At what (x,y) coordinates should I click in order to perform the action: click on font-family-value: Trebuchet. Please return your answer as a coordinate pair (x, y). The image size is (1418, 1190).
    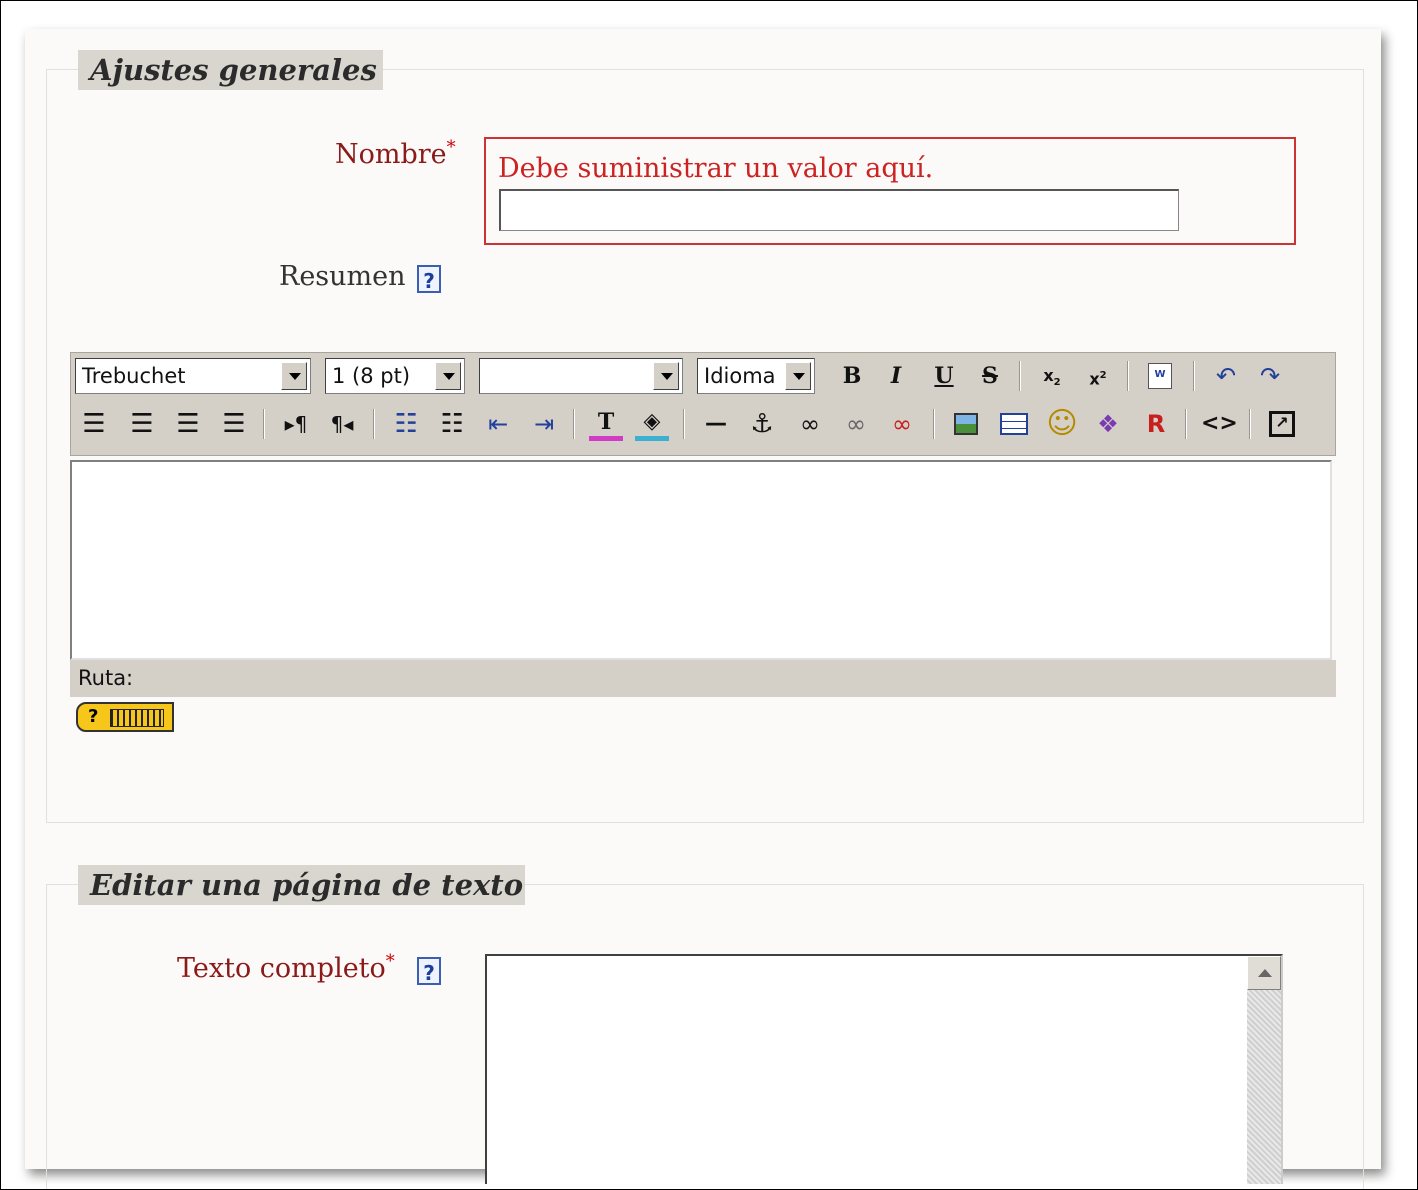
    Looking at the image, I should click on (134, 376).